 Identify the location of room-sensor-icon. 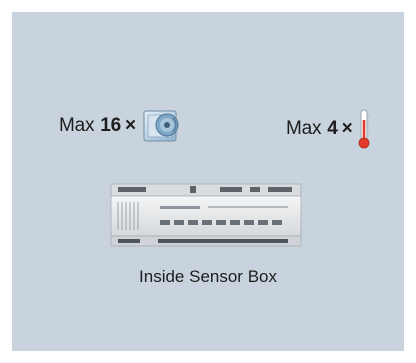
(165, 126).